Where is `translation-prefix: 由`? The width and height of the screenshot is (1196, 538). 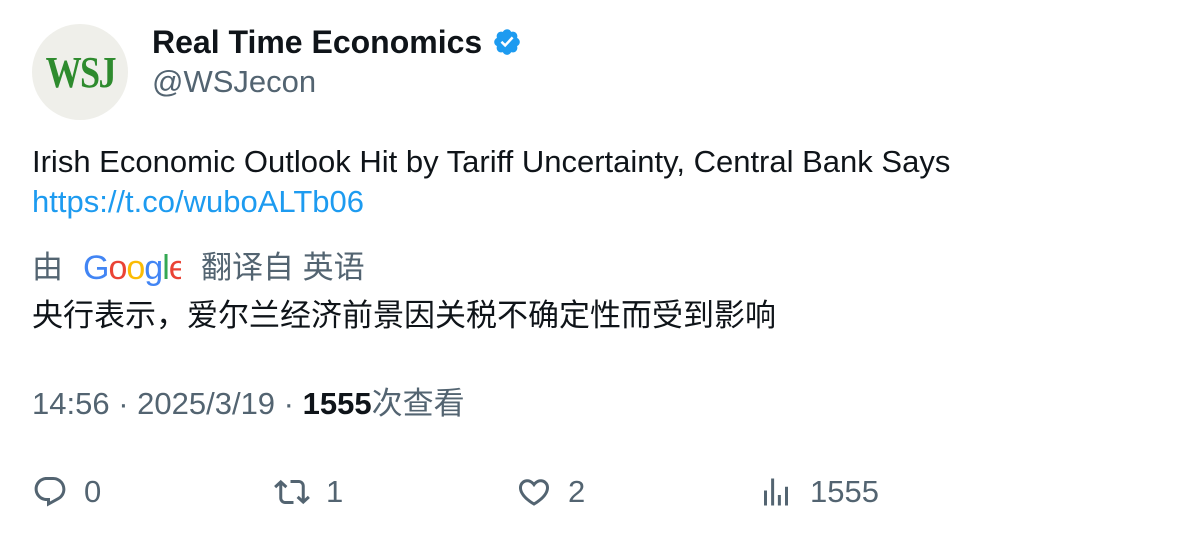 translation-prefix: 由 is located at coordinates (47, 267).